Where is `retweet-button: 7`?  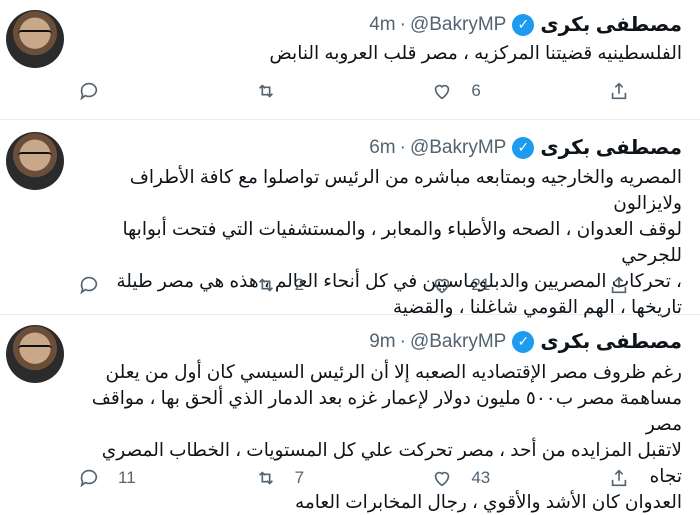
retweet-button: 7 is located at coordinates (300, 478).